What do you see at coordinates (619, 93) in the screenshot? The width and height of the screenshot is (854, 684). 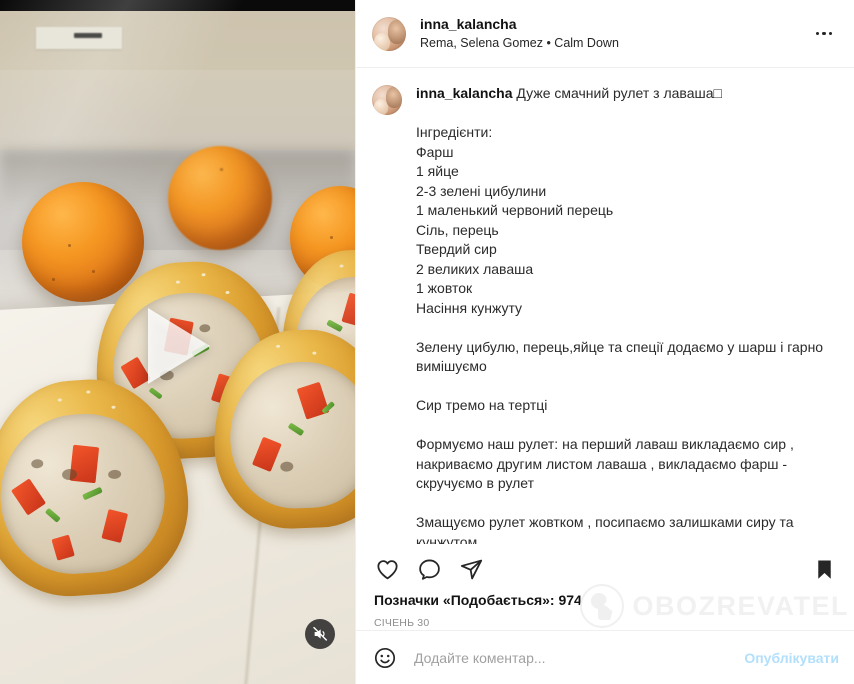 I see `caption-first-line: Дуже смачний рулет з лаваша□` at bounding box center [619, 93].